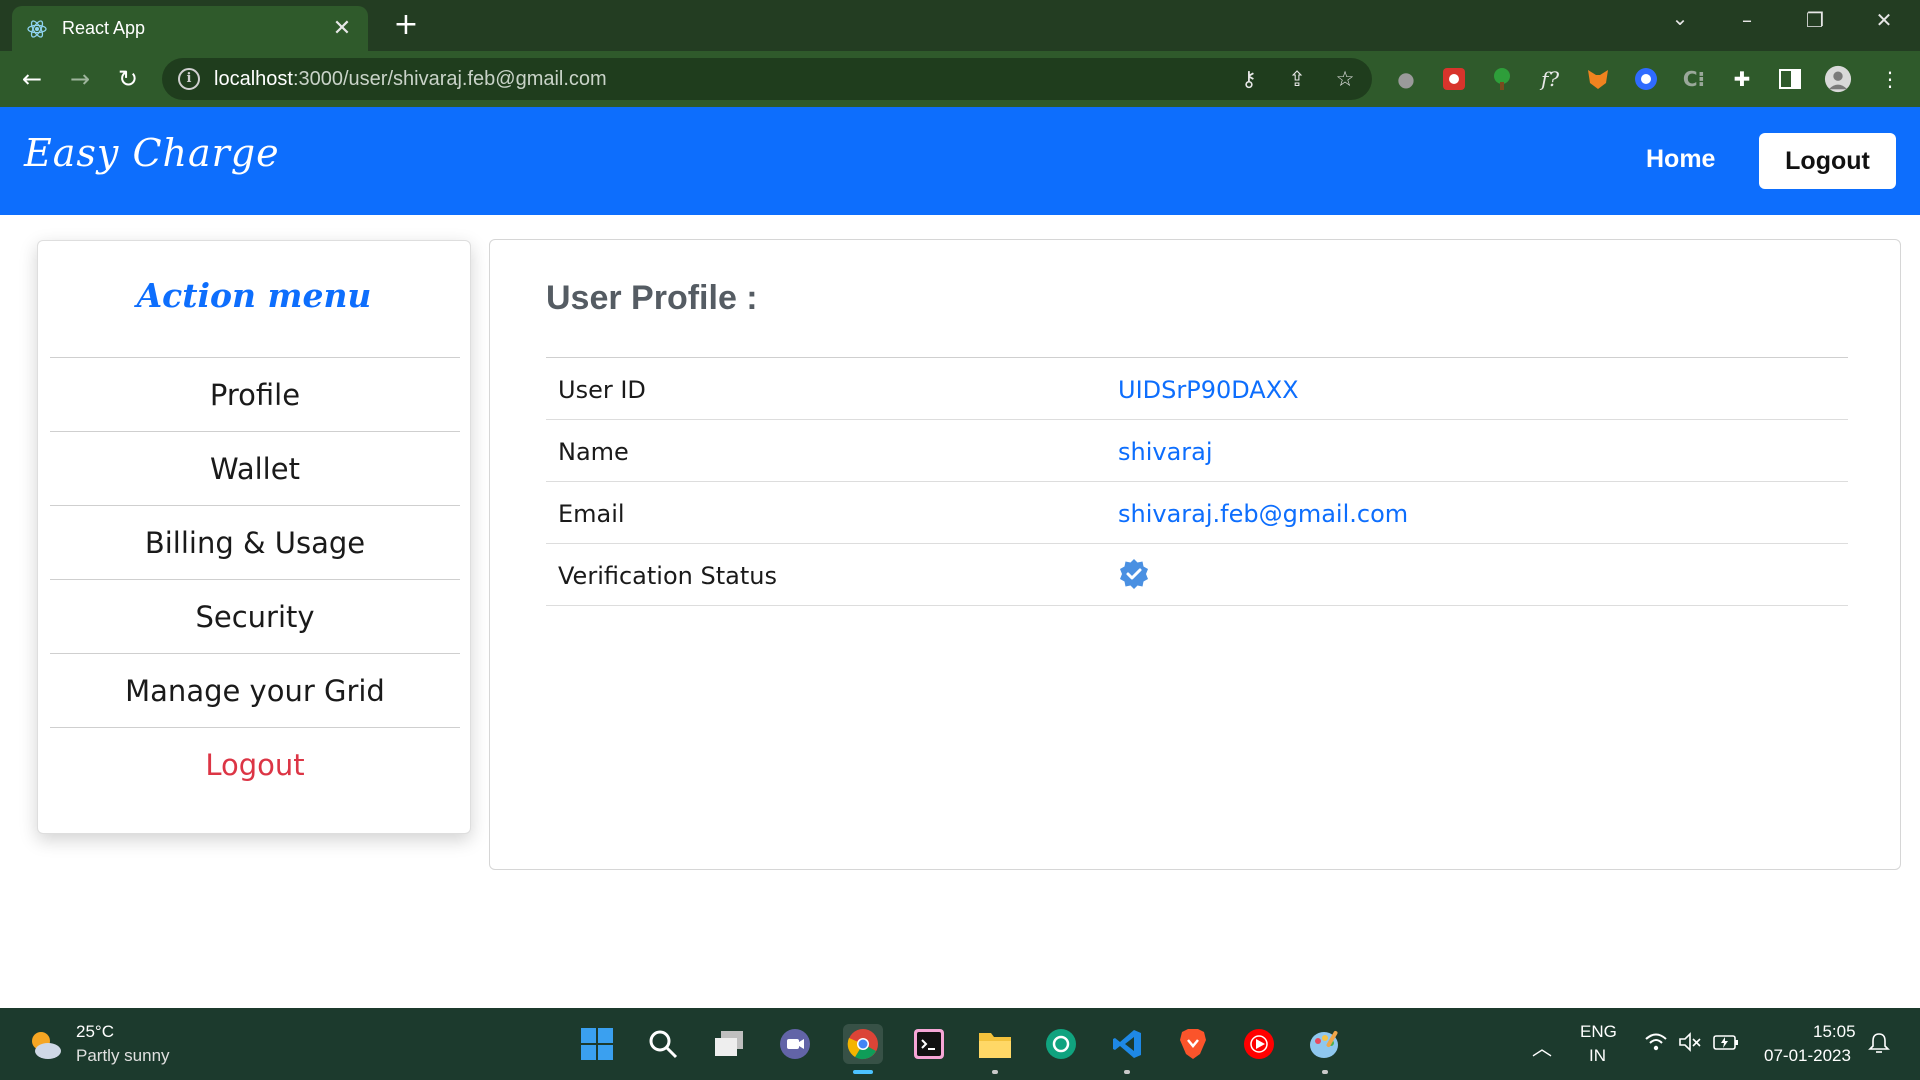 The width and height of the screenshot is (1920, 1080). I want to click on page-title: User Profile :, so click(652, 298).